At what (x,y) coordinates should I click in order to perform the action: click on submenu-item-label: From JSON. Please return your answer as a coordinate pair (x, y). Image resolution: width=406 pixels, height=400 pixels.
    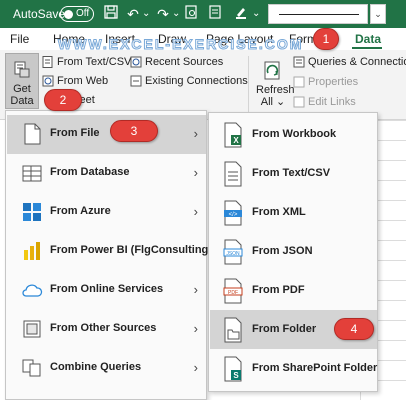
    Looking at the image, I should click on (282, 251).